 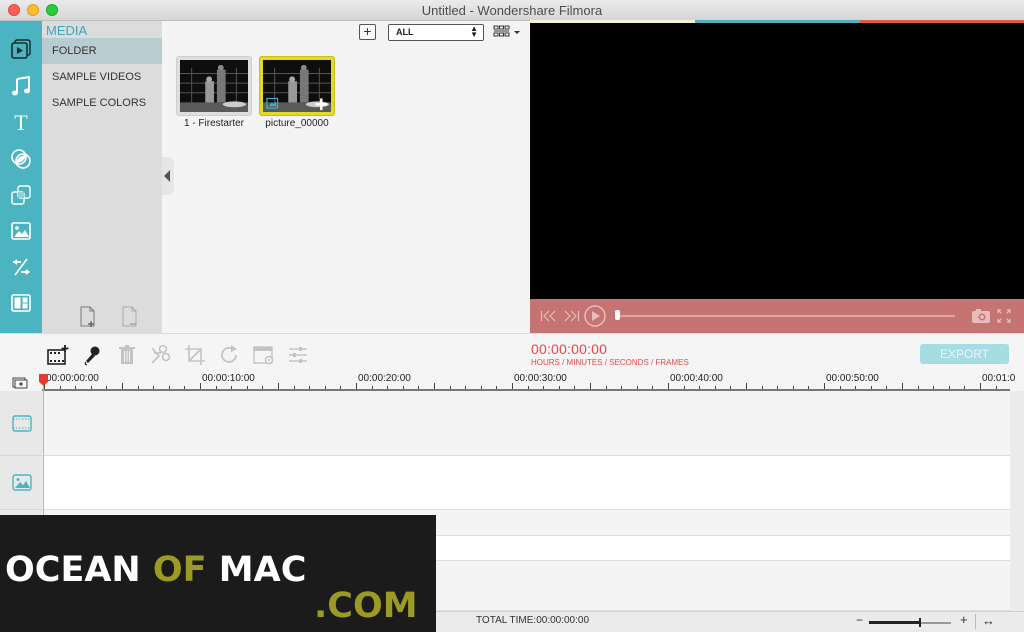 What do you see at coordinates (92, 355) in the screenshot?
I see `record-voiceover-button` at bounding box center [92, 355].